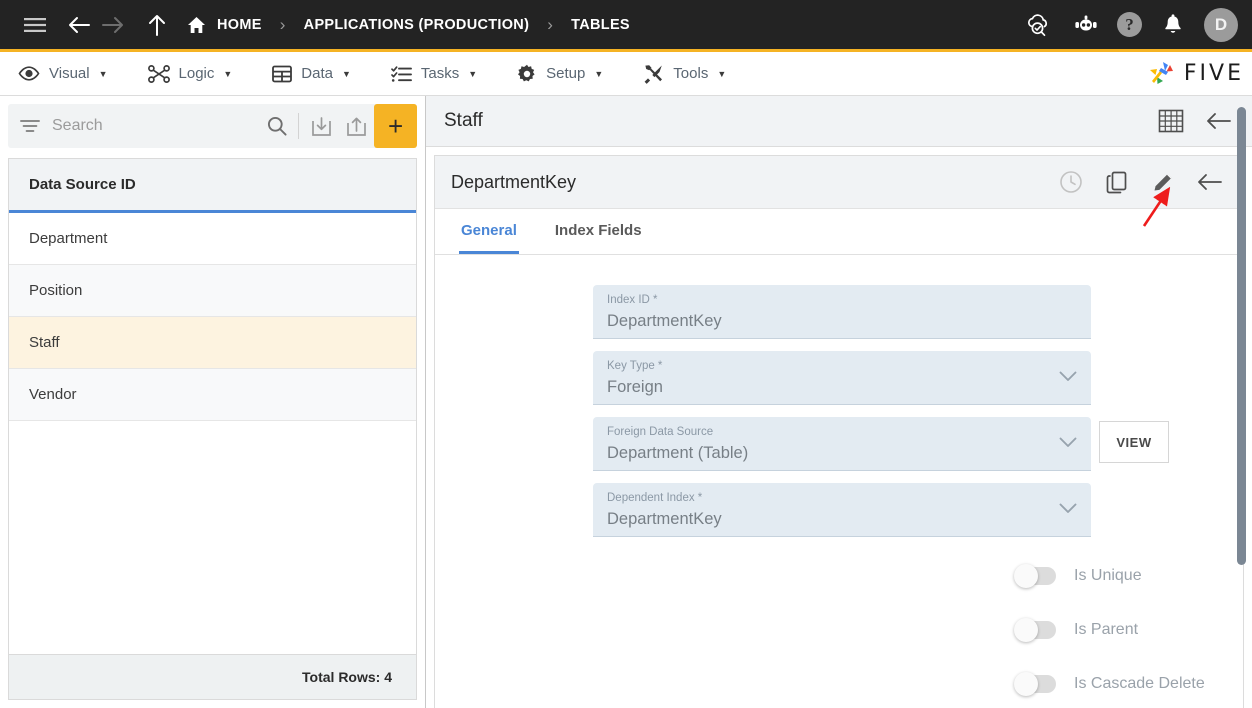 Image resolution: width=1252 pixels, height=708 pixels. I want to click on record-title: DepartmentKey, so click(514, 181).